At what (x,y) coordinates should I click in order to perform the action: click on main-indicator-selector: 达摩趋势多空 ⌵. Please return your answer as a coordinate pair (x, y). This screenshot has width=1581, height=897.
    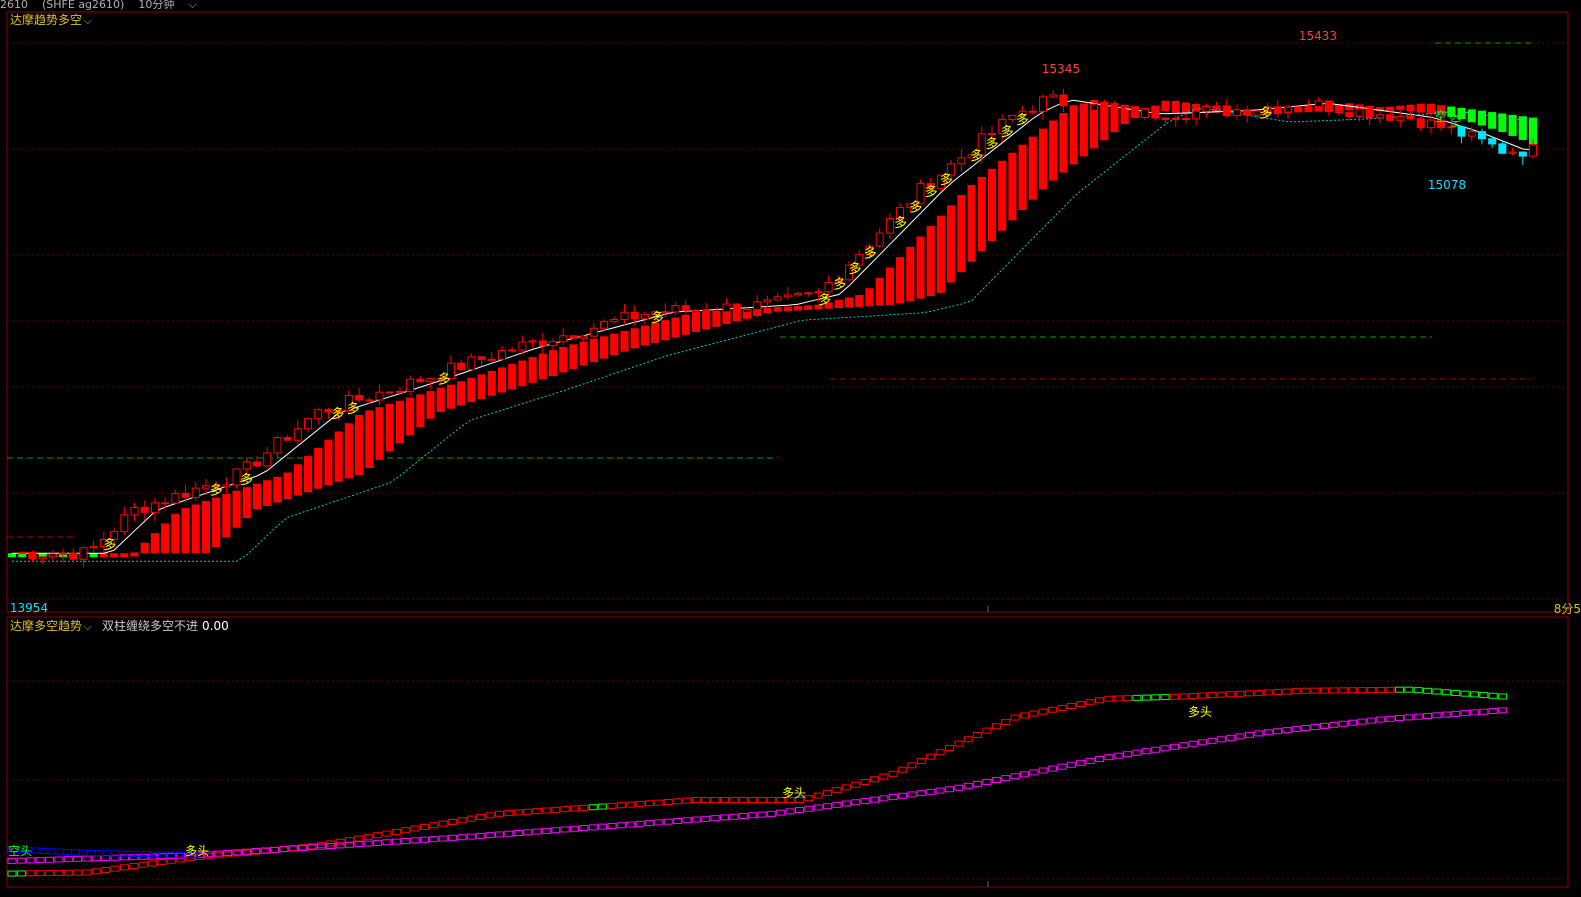
    Looking at the image, I should click on (51, 19).